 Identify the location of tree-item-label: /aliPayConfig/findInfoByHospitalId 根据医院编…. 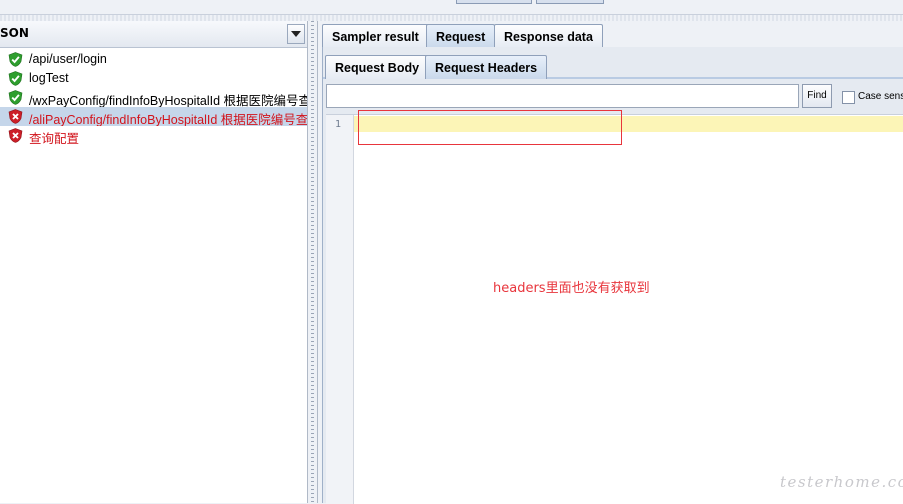
(168, 119).